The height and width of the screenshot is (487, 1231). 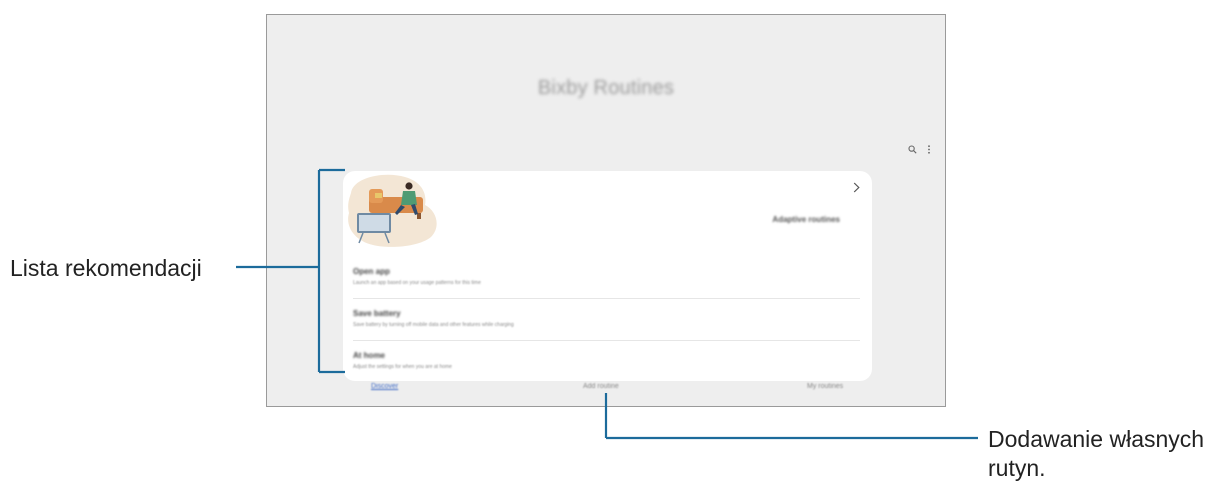 What do you see at coordinates (1096, 439) in the screenshot?
I see `callout-add-own-routines-line1: Dodawanie własnych` at bounding box center [1096, 439].